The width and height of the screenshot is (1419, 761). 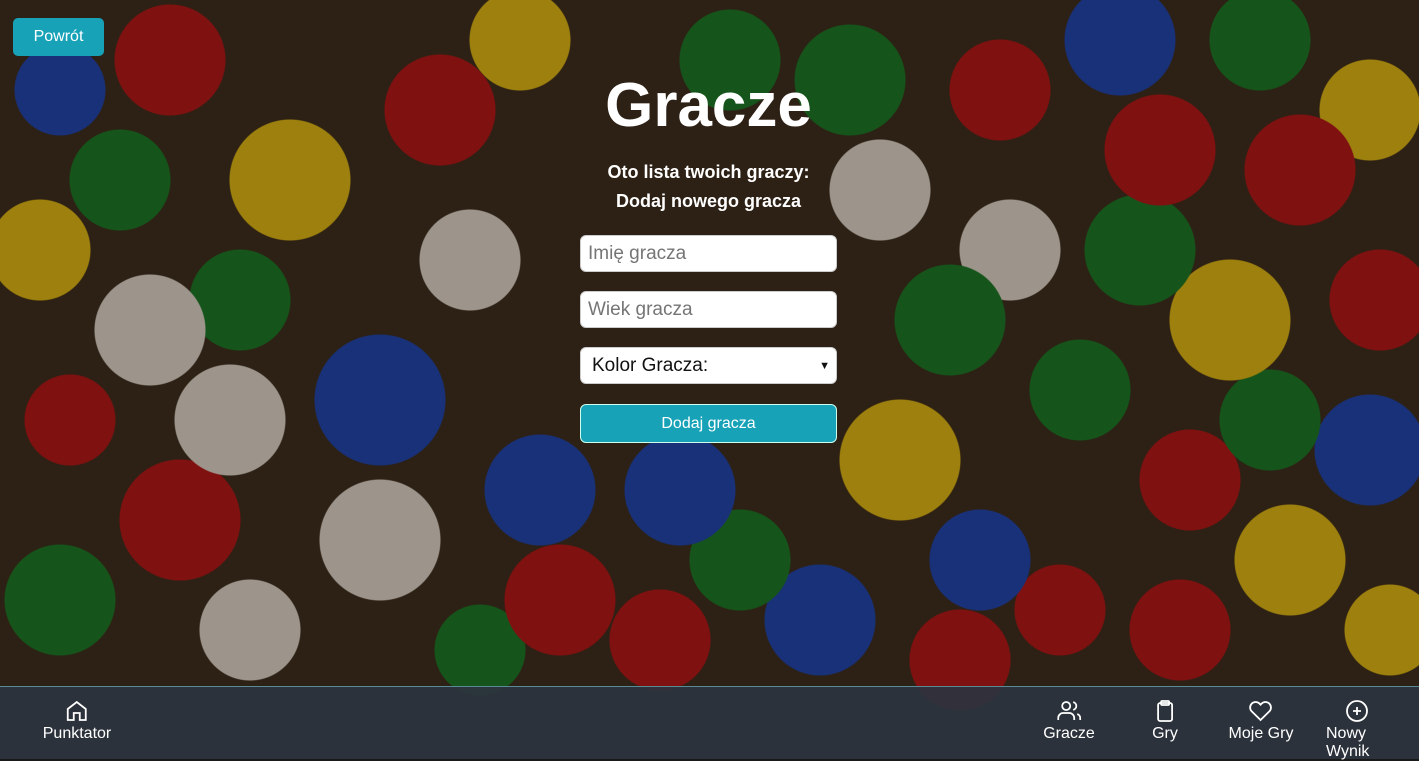 What do you see at coordinates (77, 710) in the screenshot?
I see `home-icon` at bounding box center [77, 710].